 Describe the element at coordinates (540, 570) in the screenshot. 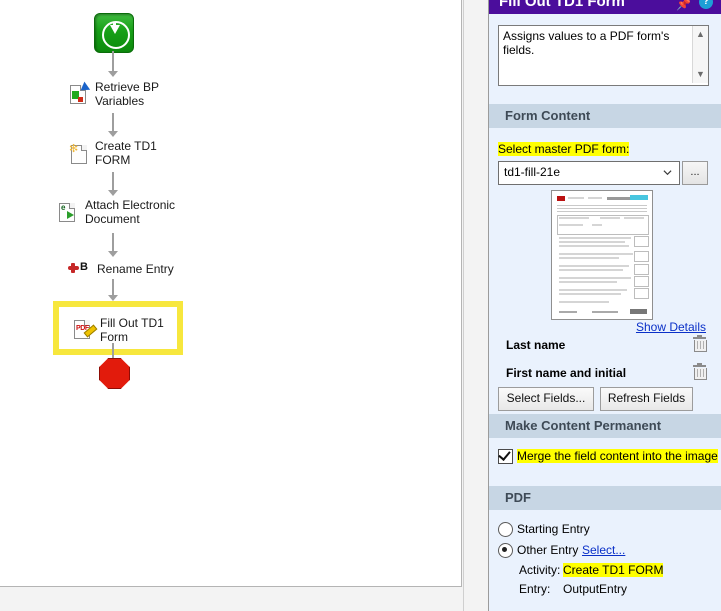

I see `activity-label: Activity:` at that location.